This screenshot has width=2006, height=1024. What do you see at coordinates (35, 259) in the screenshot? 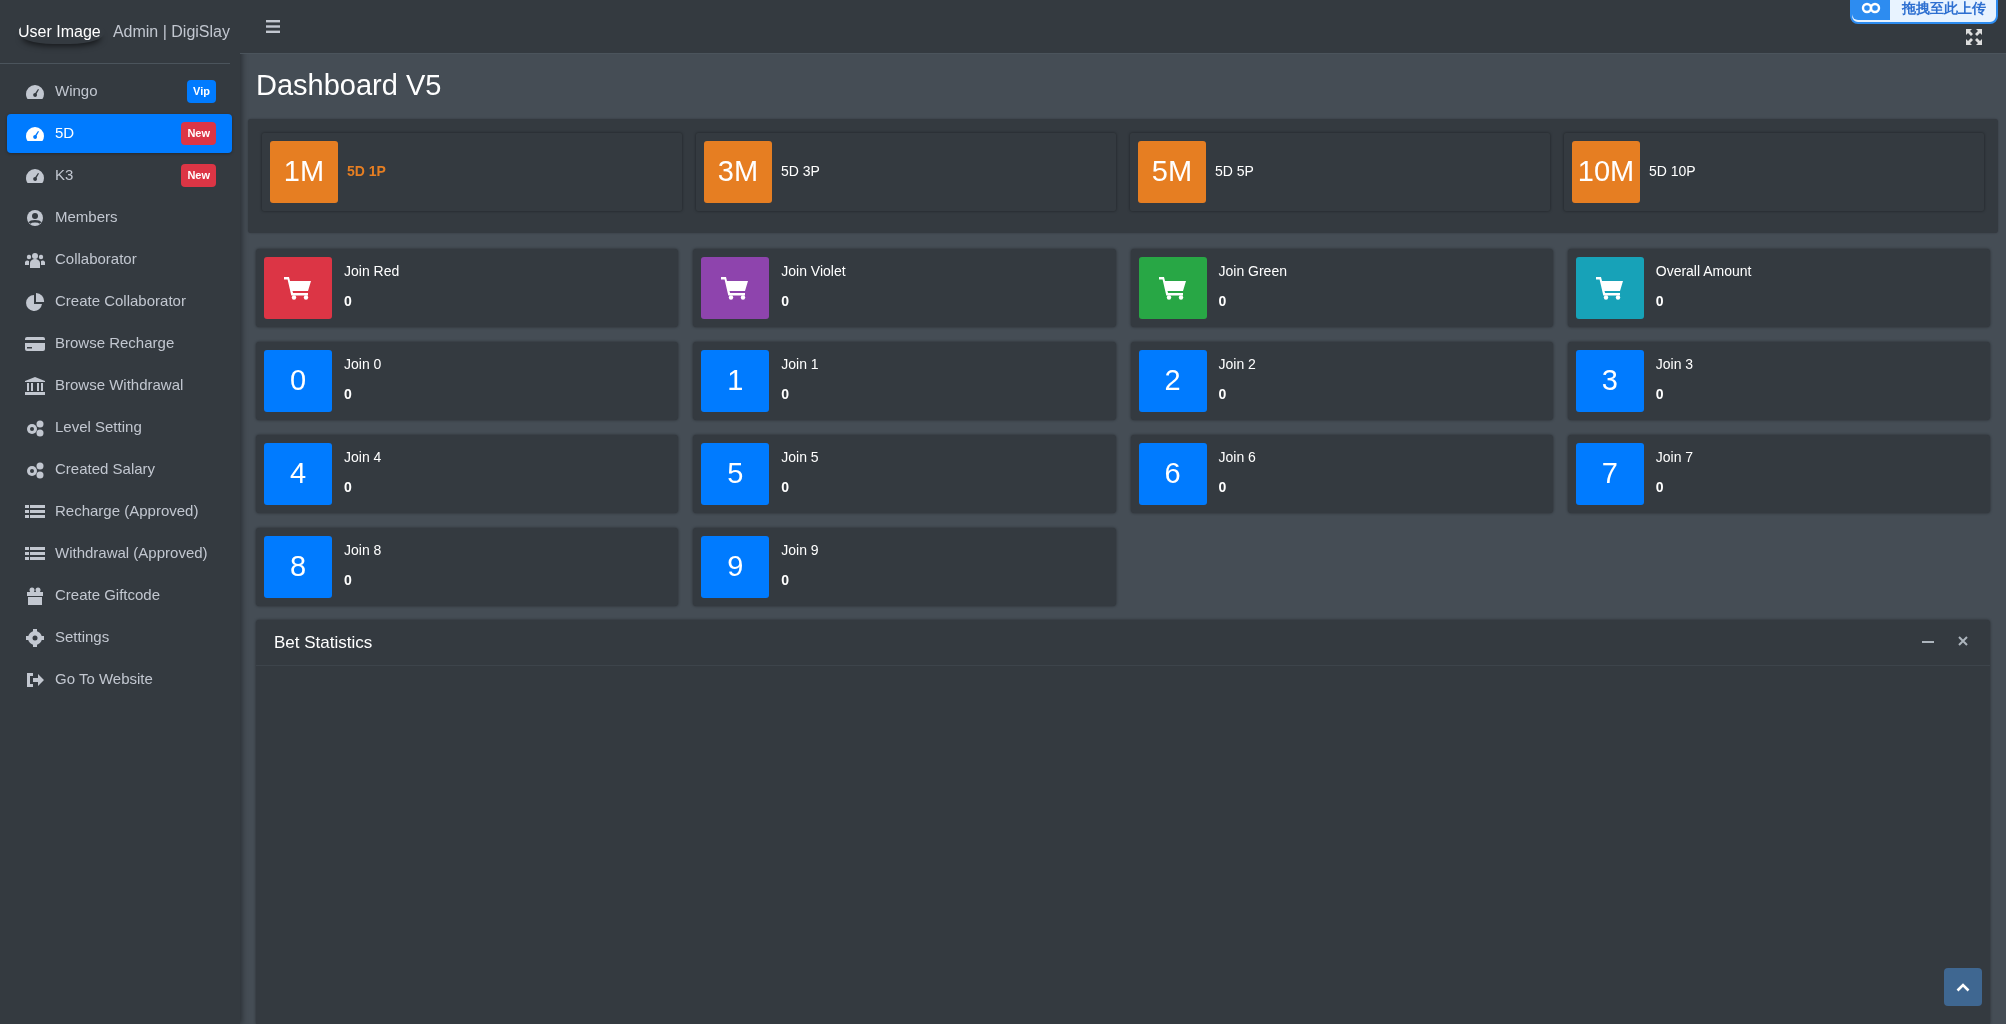
I see `users-icon` at bounding box center [35, 259].